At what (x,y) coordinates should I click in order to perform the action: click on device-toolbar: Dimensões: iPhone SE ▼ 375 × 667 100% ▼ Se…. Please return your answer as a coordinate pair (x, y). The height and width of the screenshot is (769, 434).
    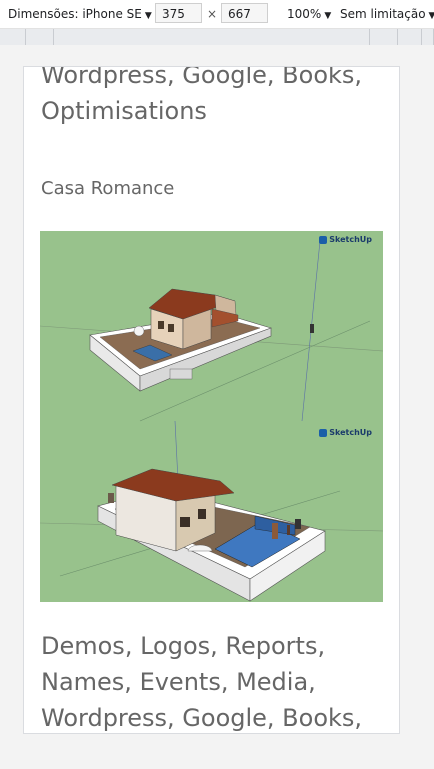
    Looking at the image, I should click on (217, 14).